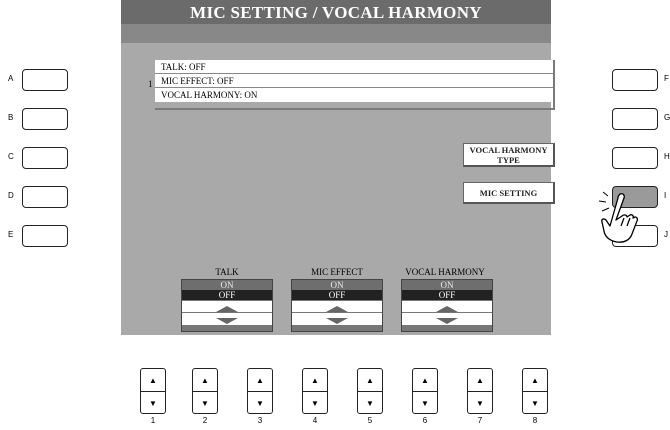 The width and height of the screenshot is (670, 430). I want to click on button-letter-g: G, so click(667, 117).